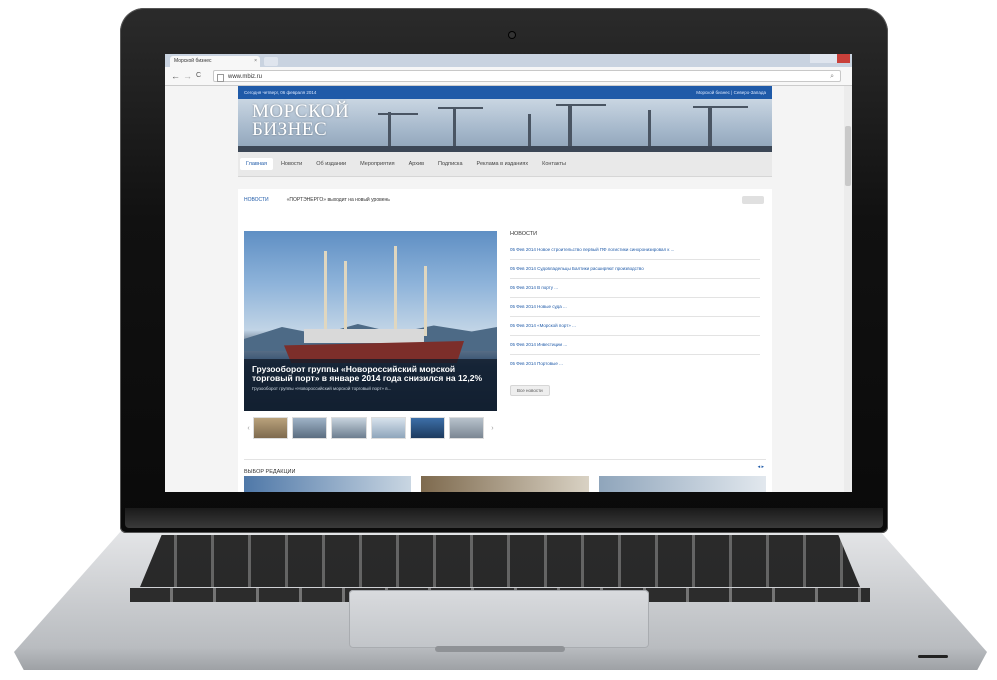  What do you see at coordinates (290, 129) in the screenshot?
I see `logo-line-2: БИЗНЕС` at bounding box center [290, 129].